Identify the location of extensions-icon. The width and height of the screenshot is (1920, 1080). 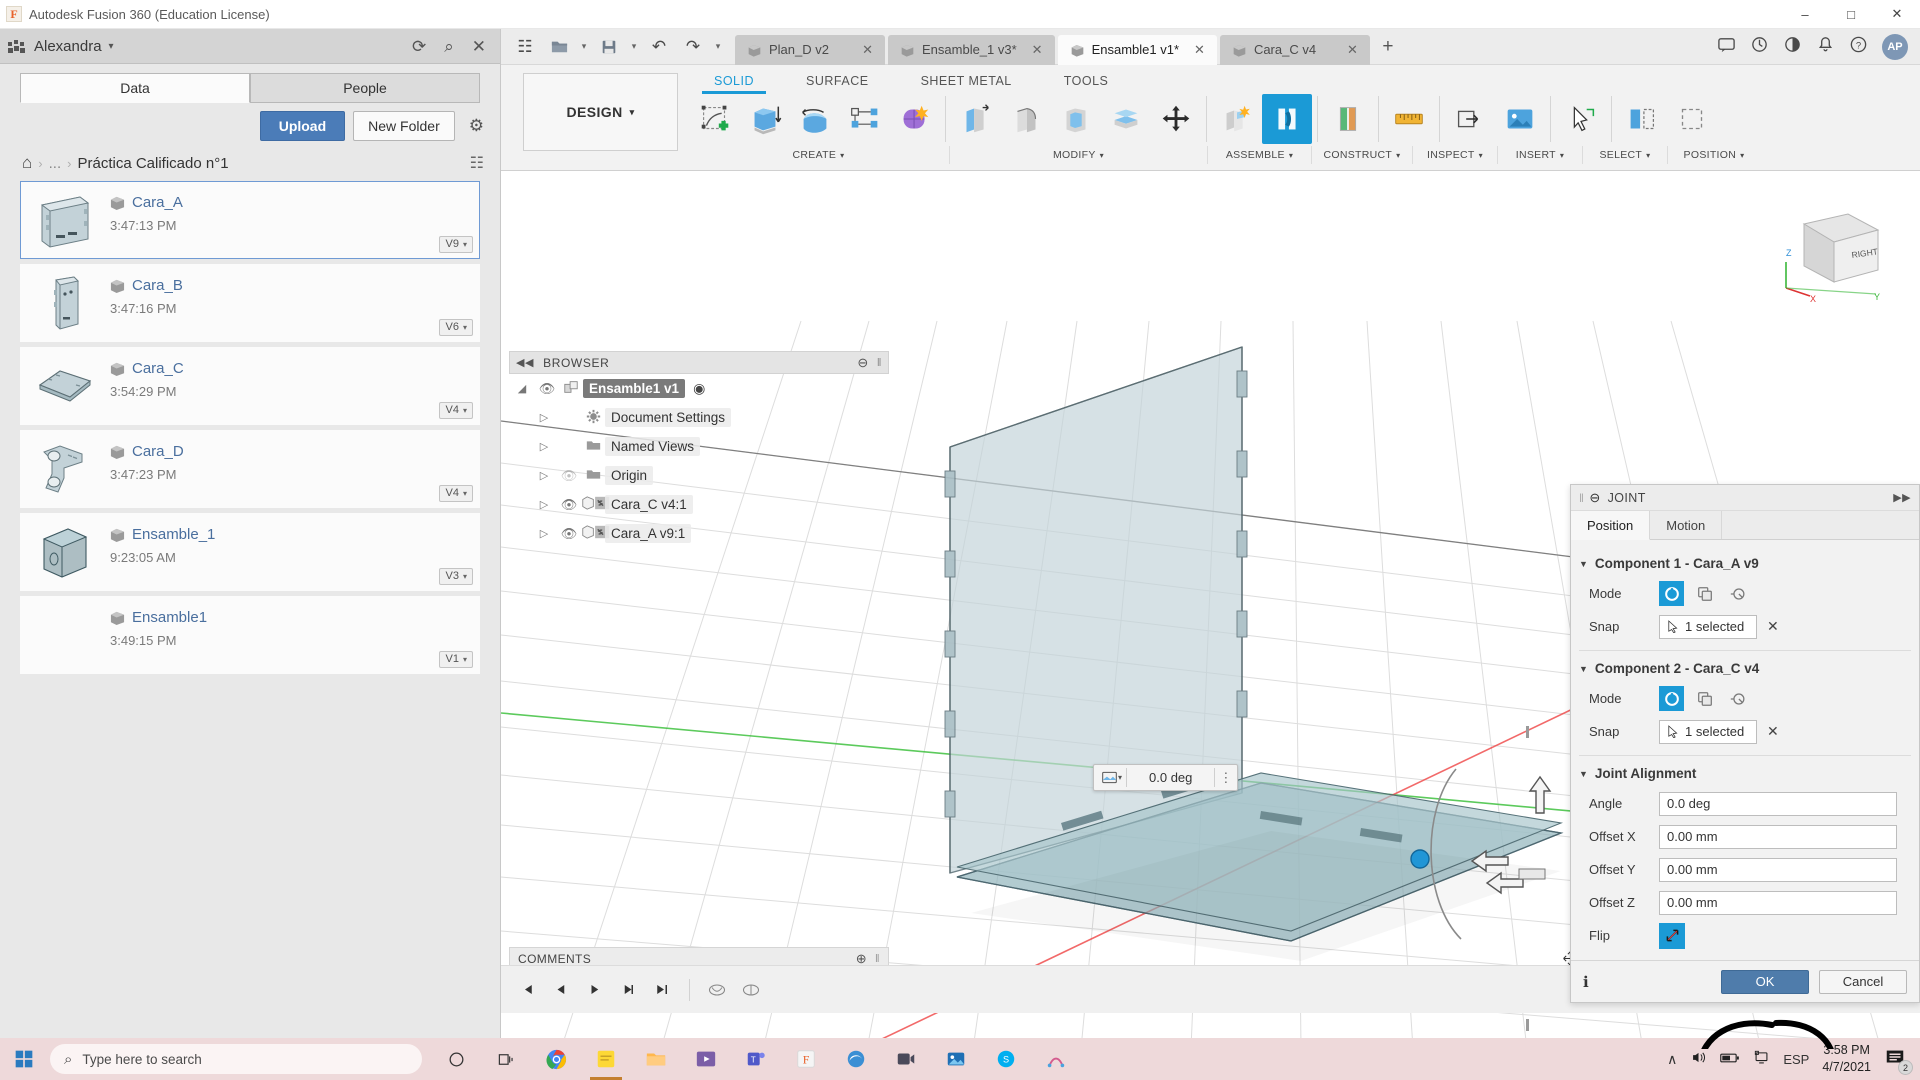
(1792, 47).